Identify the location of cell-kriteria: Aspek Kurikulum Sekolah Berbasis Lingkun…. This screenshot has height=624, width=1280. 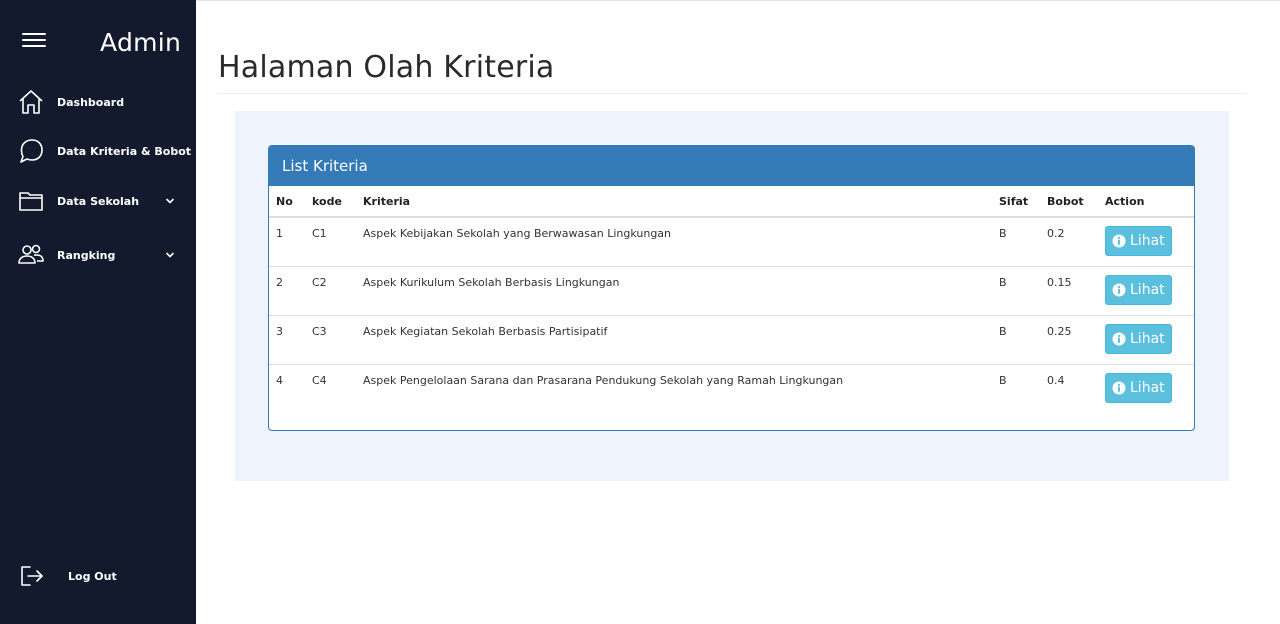
(674, 291).